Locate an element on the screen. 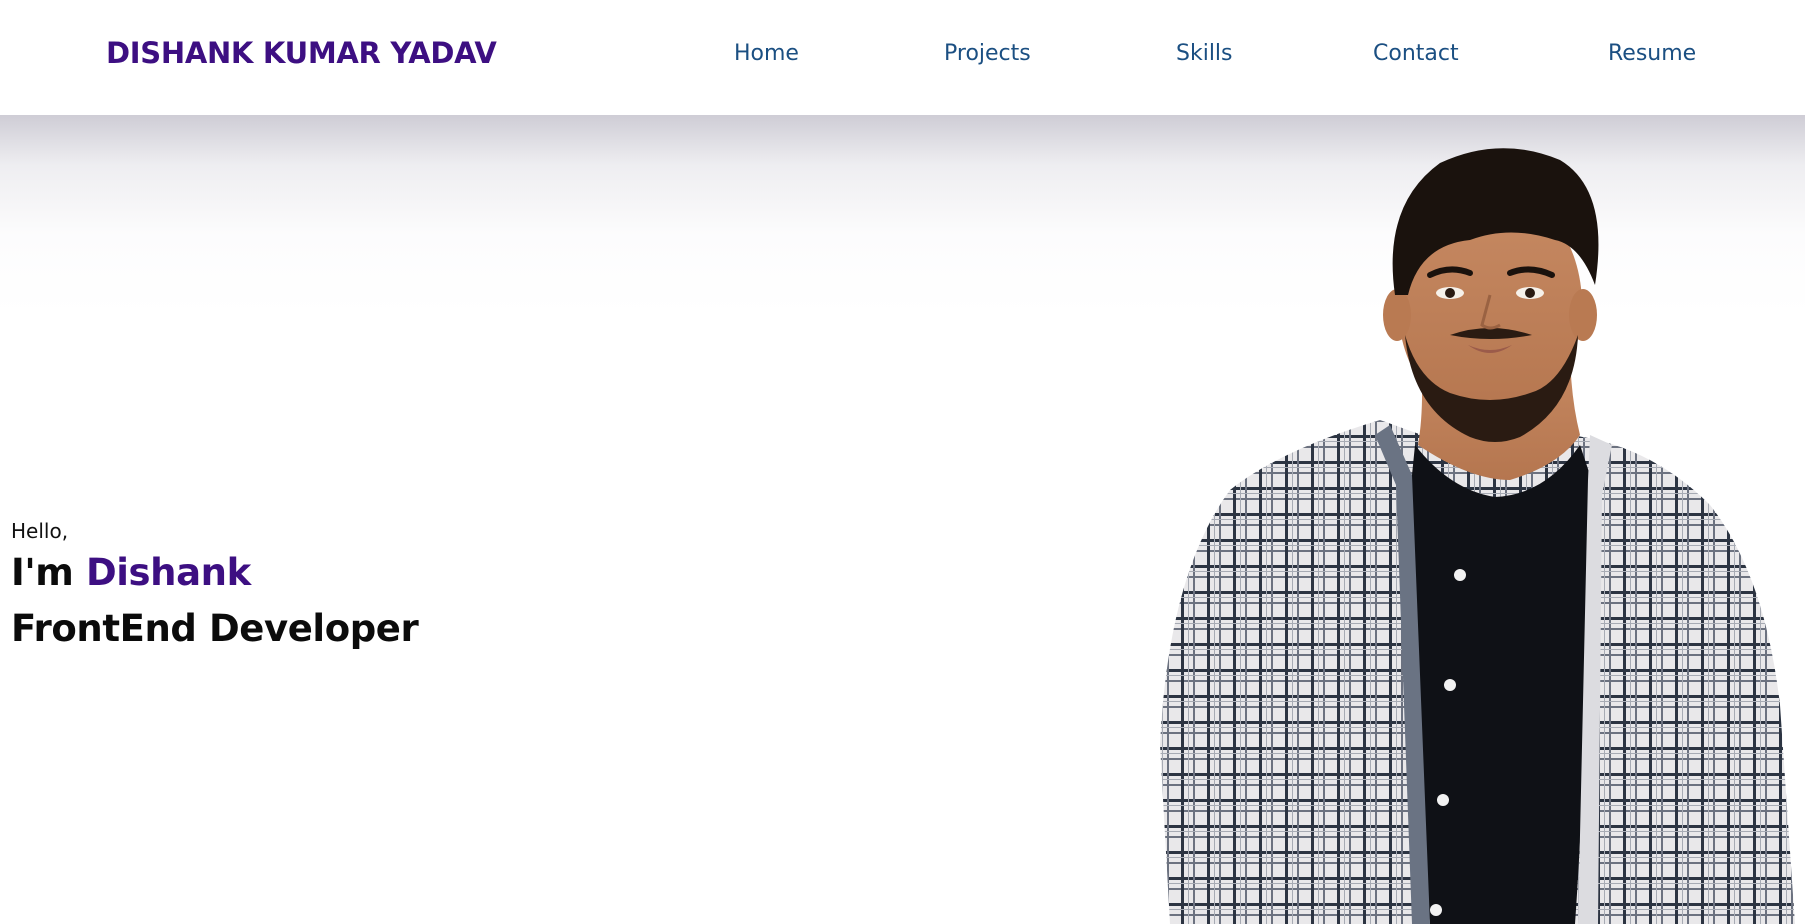 The image size is (1805, 924). nav-link-projects: Projects is located at coordinates (987, 53).